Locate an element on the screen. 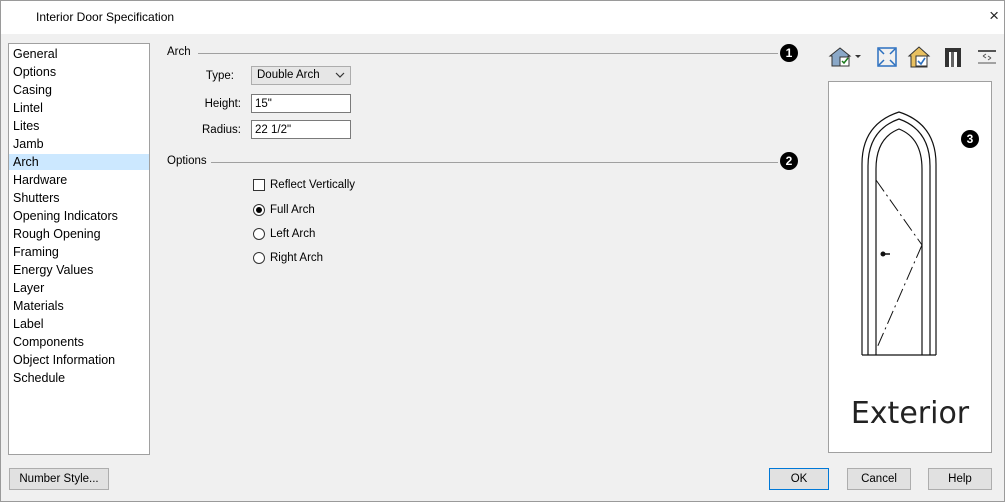 The width and height of the screenshot is (1005, 502). nav-item-object-information: Object Information is located at coordinates (79, 360).